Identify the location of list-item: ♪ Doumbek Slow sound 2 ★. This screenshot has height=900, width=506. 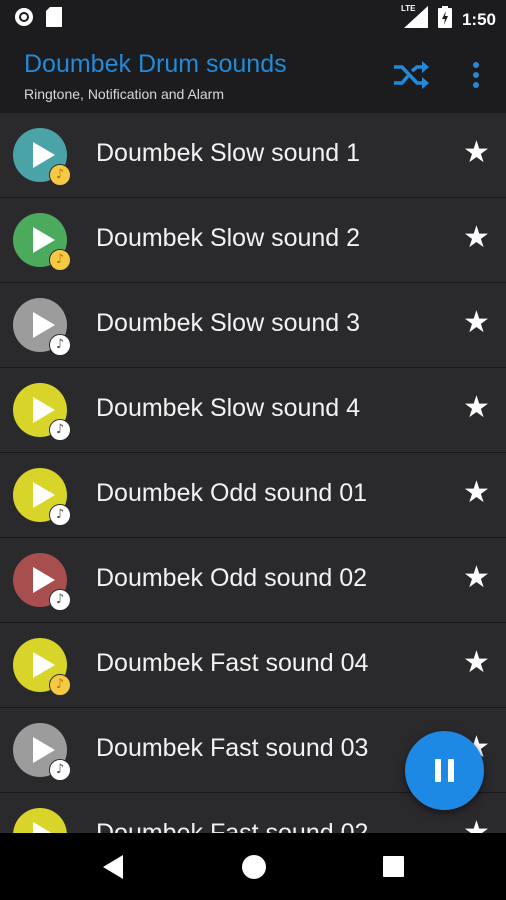
(253, 240).